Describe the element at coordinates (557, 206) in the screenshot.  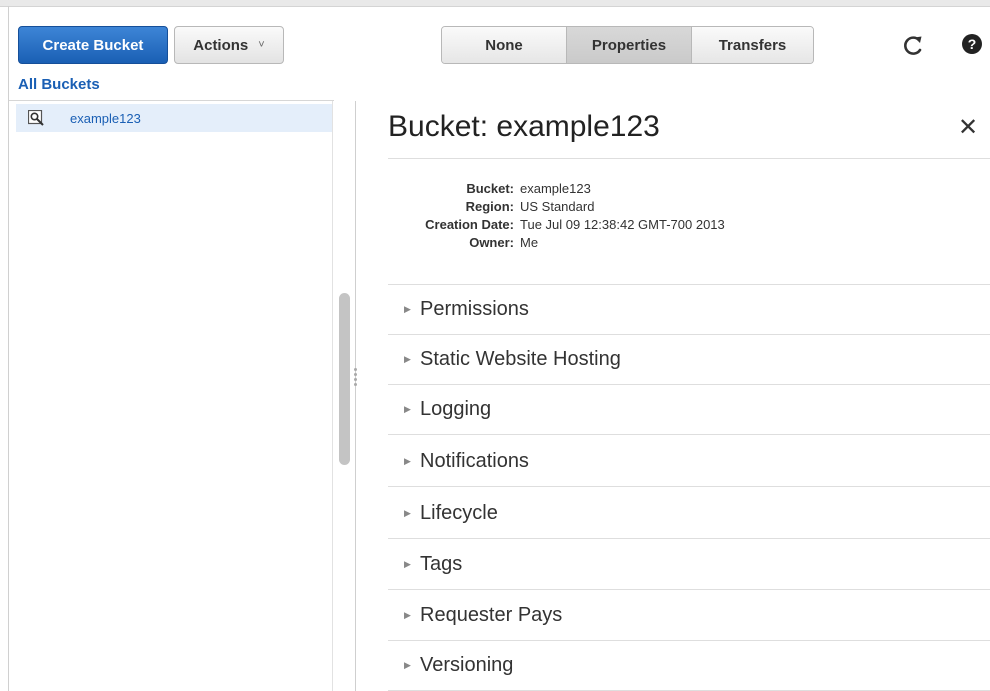
I see `property-value: US Standard` at that location.